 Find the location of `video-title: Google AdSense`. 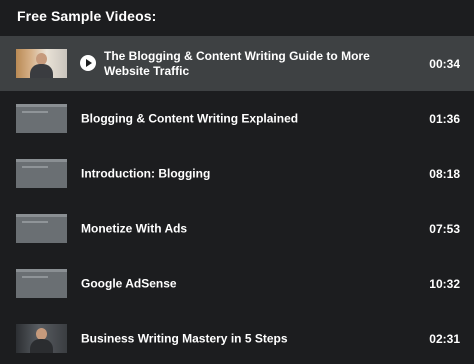

video-title: Google AdSense is located at coordinates (129, 283).